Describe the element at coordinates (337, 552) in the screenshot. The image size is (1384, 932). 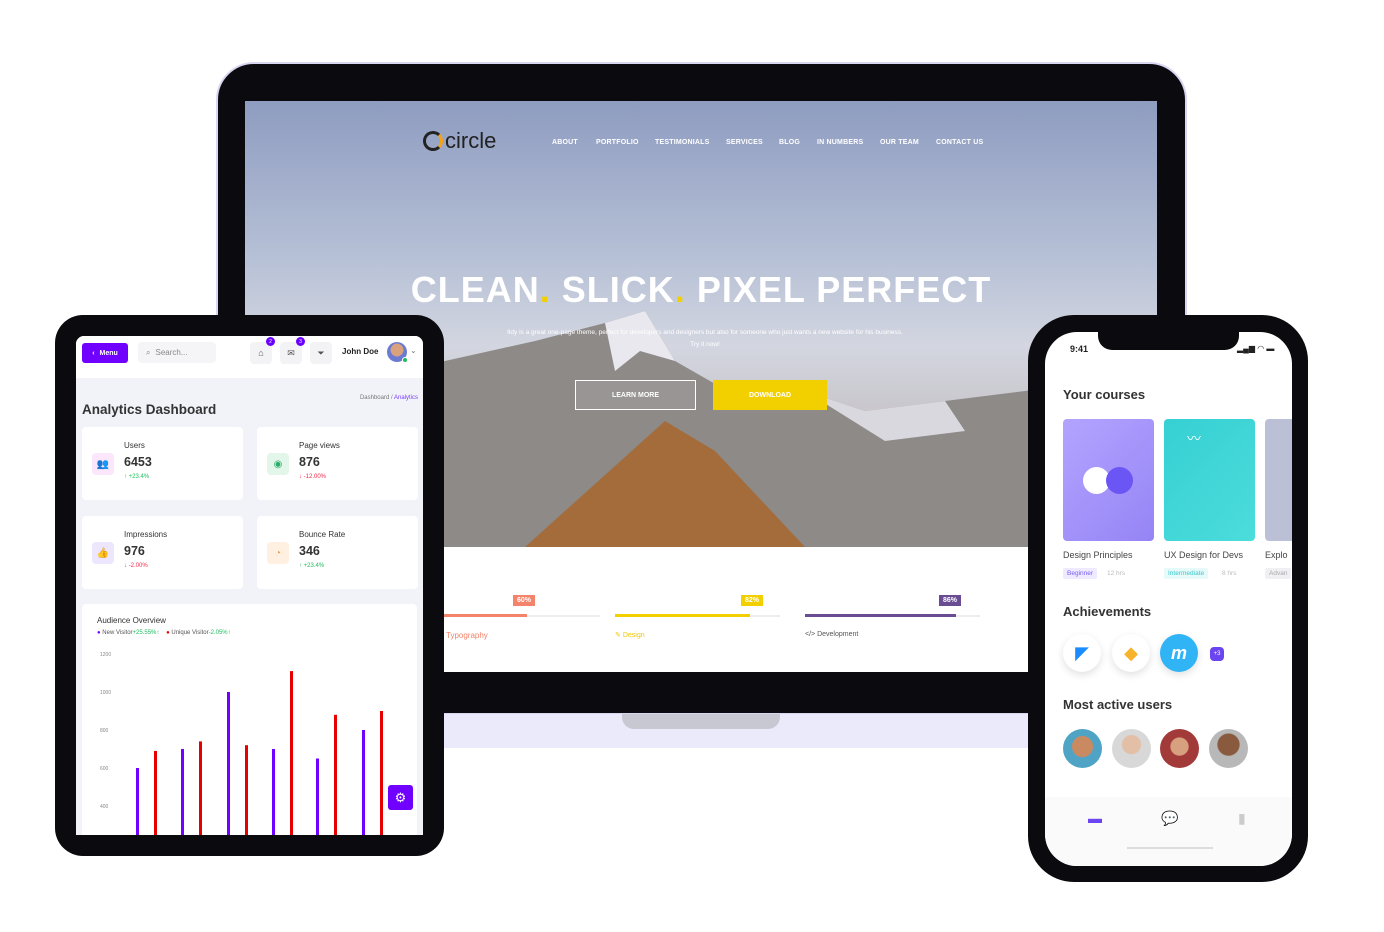
I see `stat-card-bounce-rate: ◔ Bounce Rate 346 ↑ +23.4%` at that location.